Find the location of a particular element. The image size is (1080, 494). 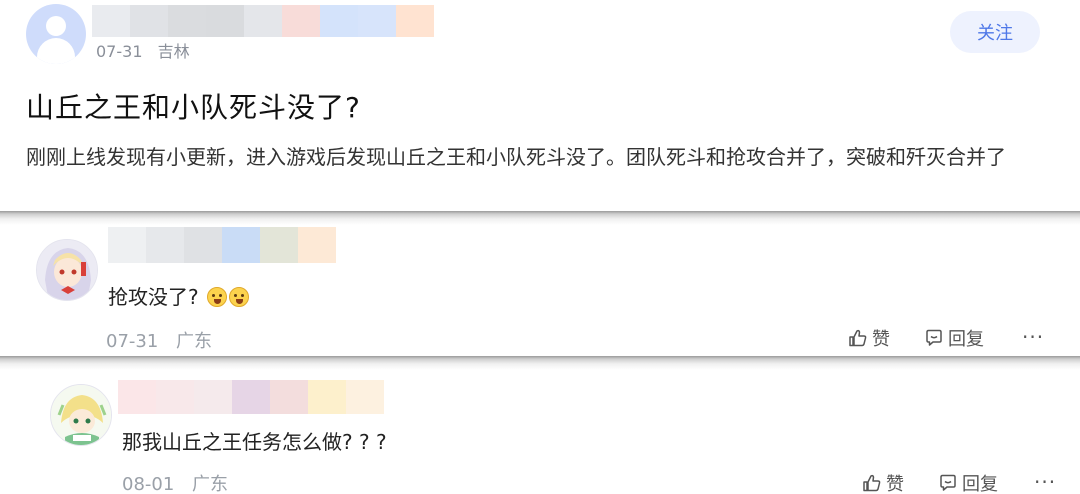

comment-text: 抢攻没了? is located at coordinates (178, 295).